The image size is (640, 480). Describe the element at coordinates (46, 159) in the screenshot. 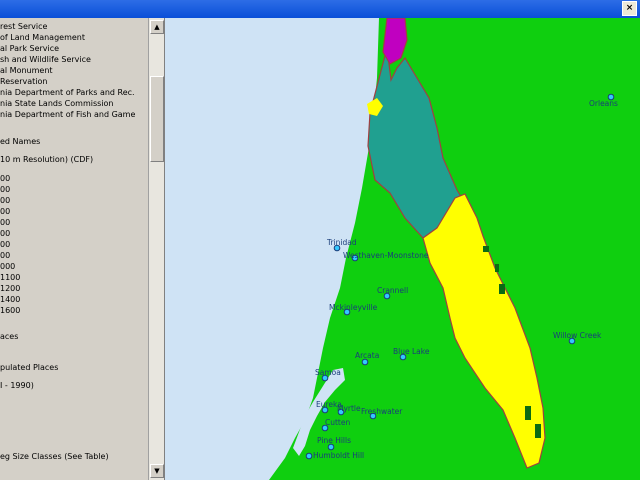

I see `legend-item: 10 m Resolution) (CDF)` at that location.